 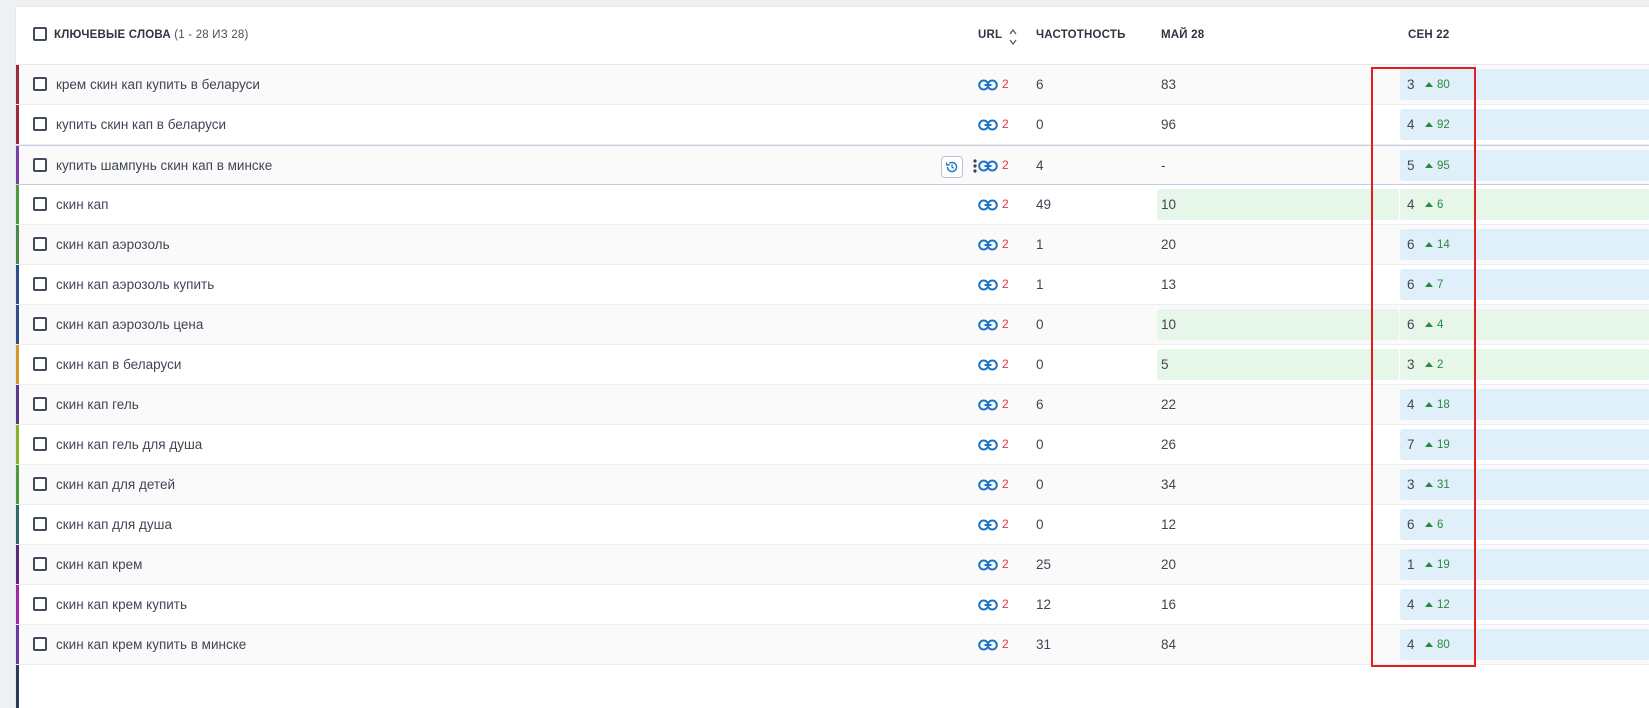 What do you see at coordinates (1081, 35) in the screenshot?
I see `frequency-column-header: ЧАСТОТНОСТЬ` at bounding box center [1081, 35].